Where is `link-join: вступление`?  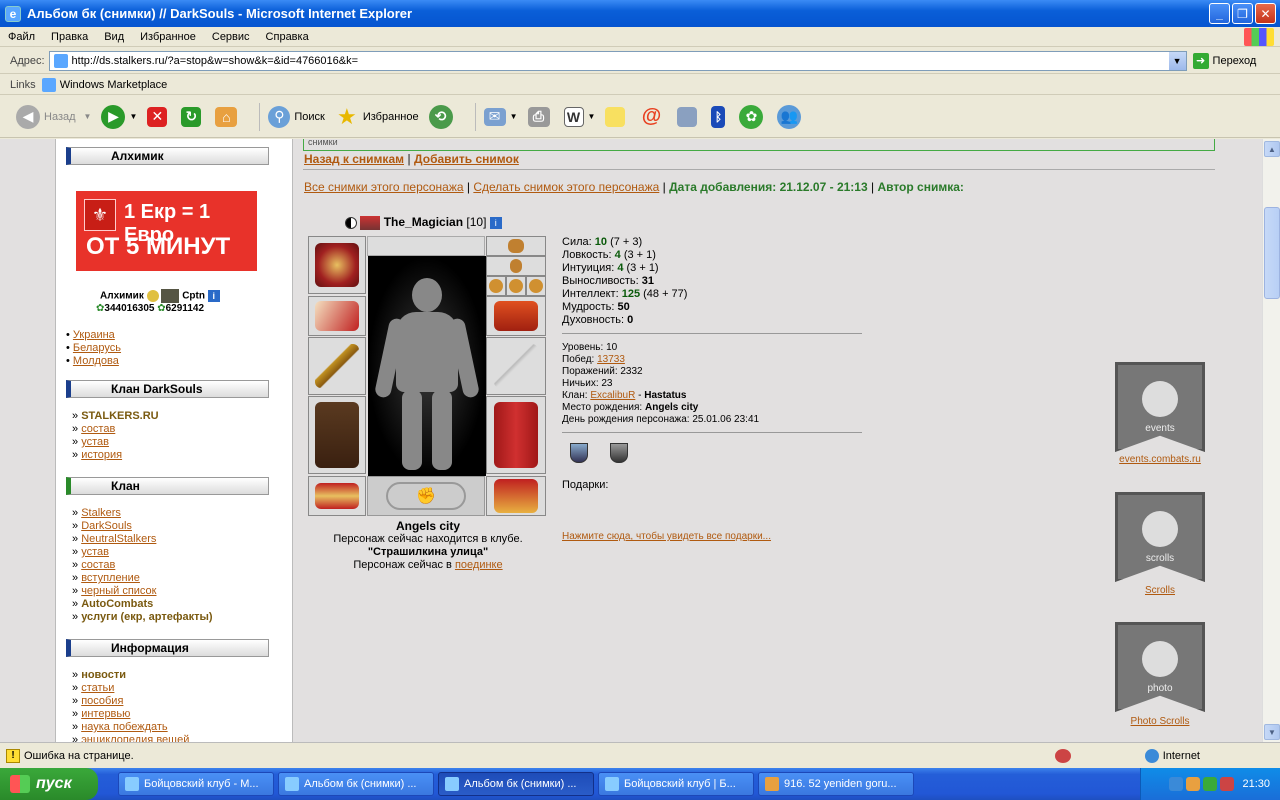
link-join: вступление is located at coordinates (110, 578).